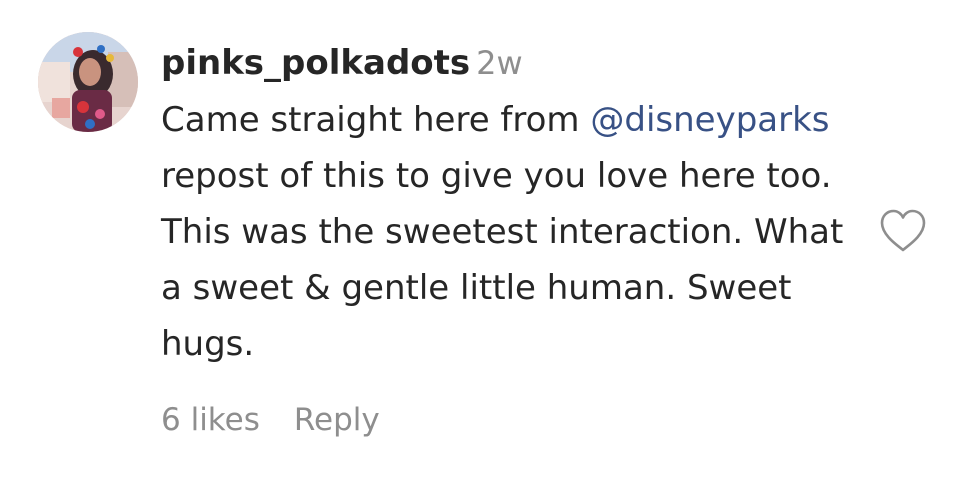 The width and height of the screenshot is (980, 482). I want to click on username-link: pinks_polkadots, so click(315, 63).